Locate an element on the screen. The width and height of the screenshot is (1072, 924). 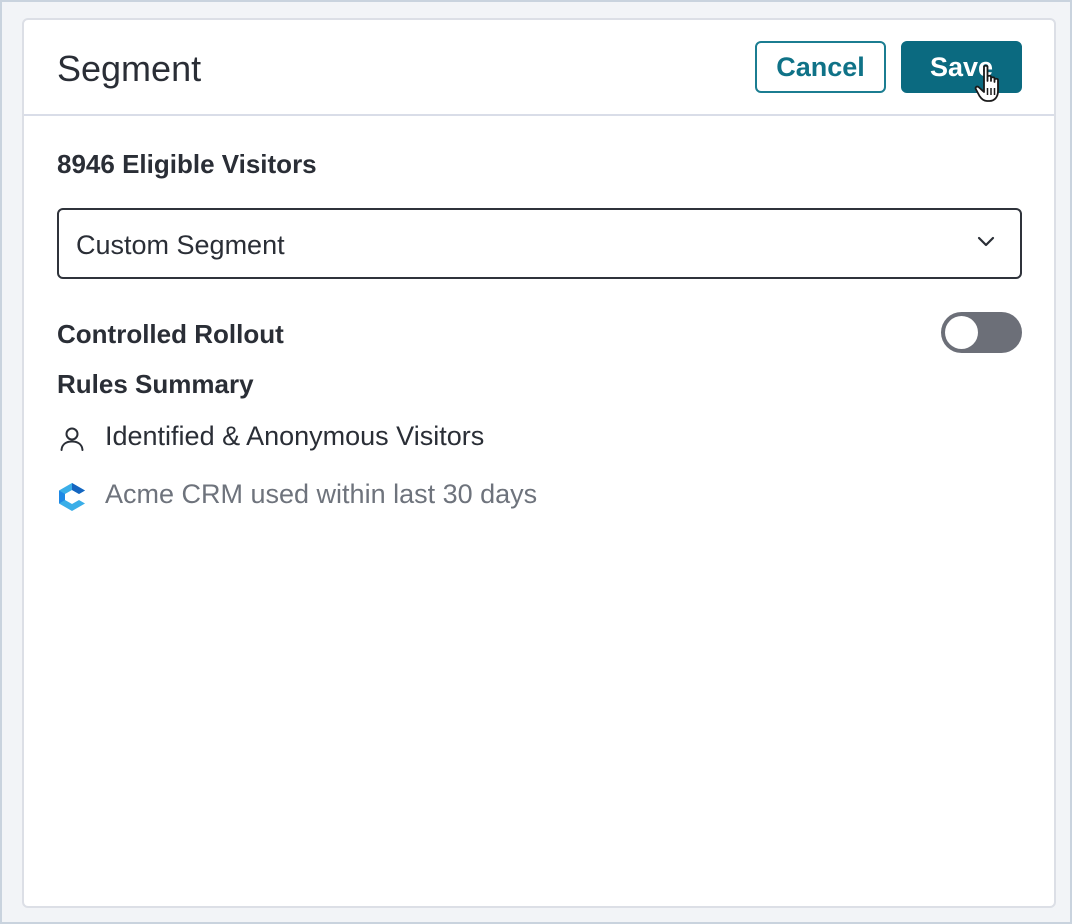
rule-text: Identified & Anonymous Visitors is located at coordinates (295, 436).